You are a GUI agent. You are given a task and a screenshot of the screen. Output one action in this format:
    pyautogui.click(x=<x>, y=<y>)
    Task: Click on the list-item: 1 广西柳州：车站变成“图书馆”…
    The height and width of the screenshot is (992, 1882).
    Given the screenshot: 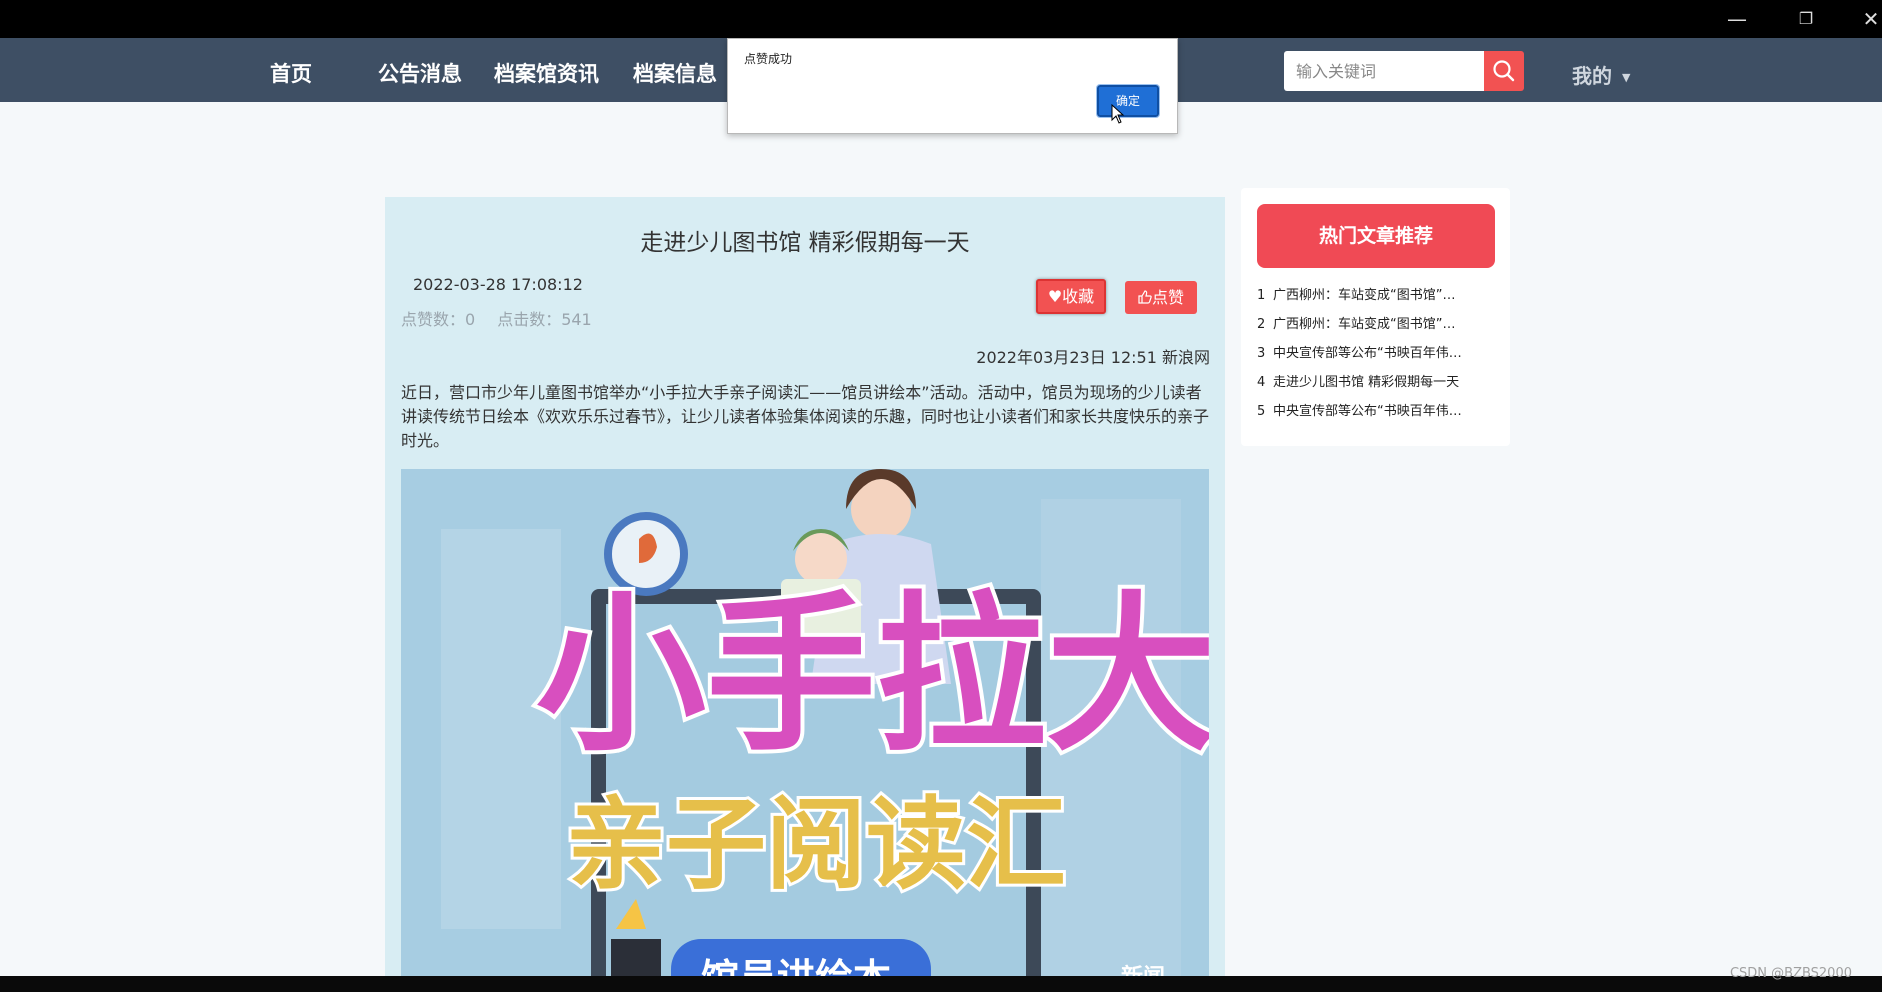 What is the action you would take?
    pyautogui.click(x=1377, y=298)
    